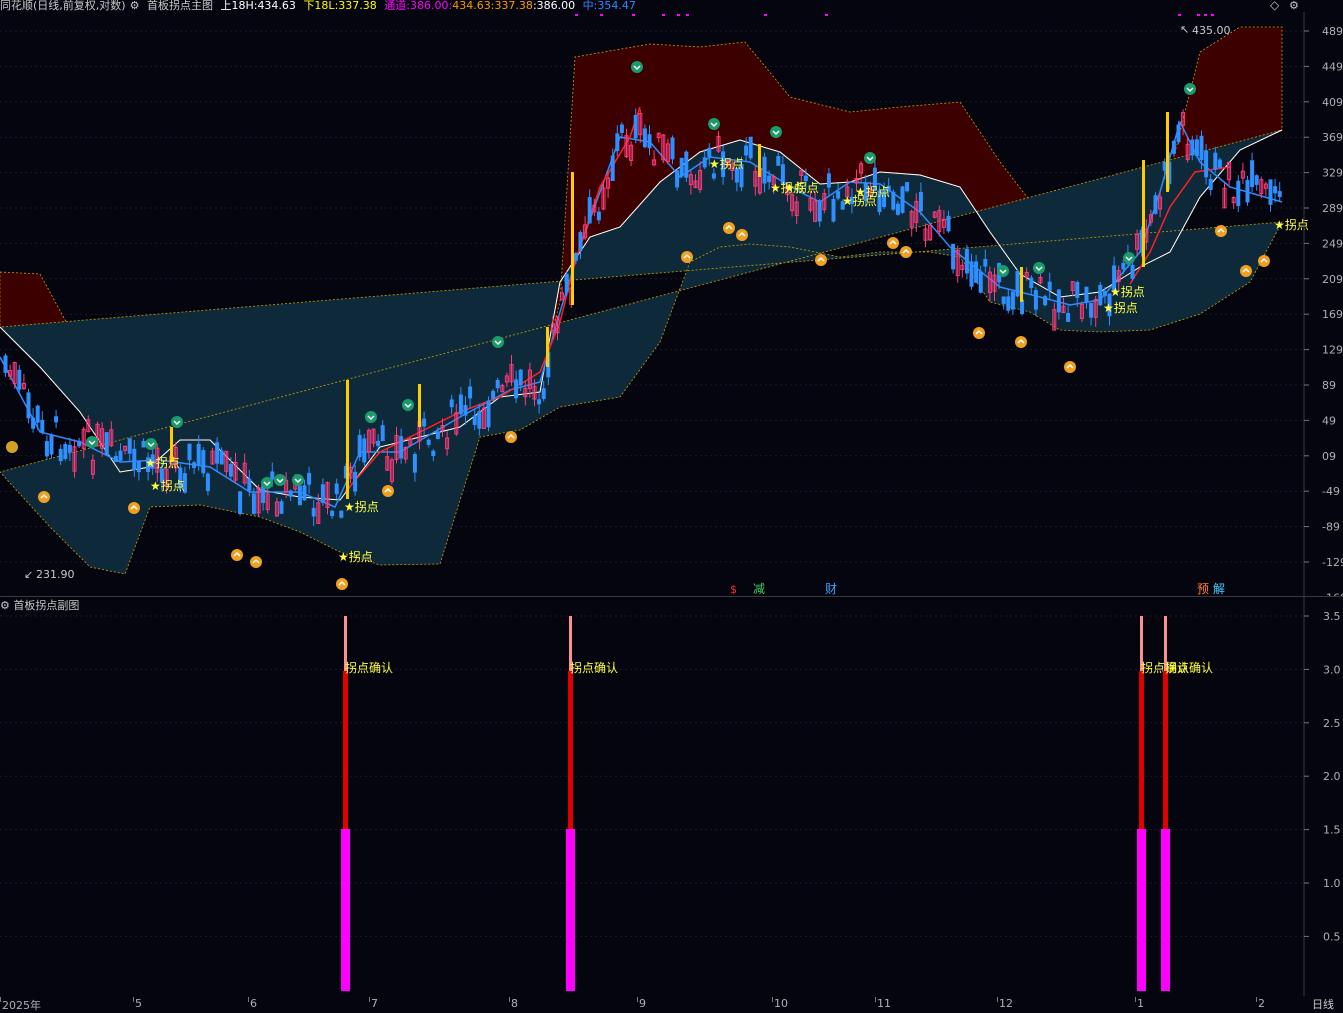 This screenshot has width=1343, height=1013. What do you see at coordinates (55, 574) in the screenshot?
I see `low-price-value: 231.90` at bounding box center [55, 574].